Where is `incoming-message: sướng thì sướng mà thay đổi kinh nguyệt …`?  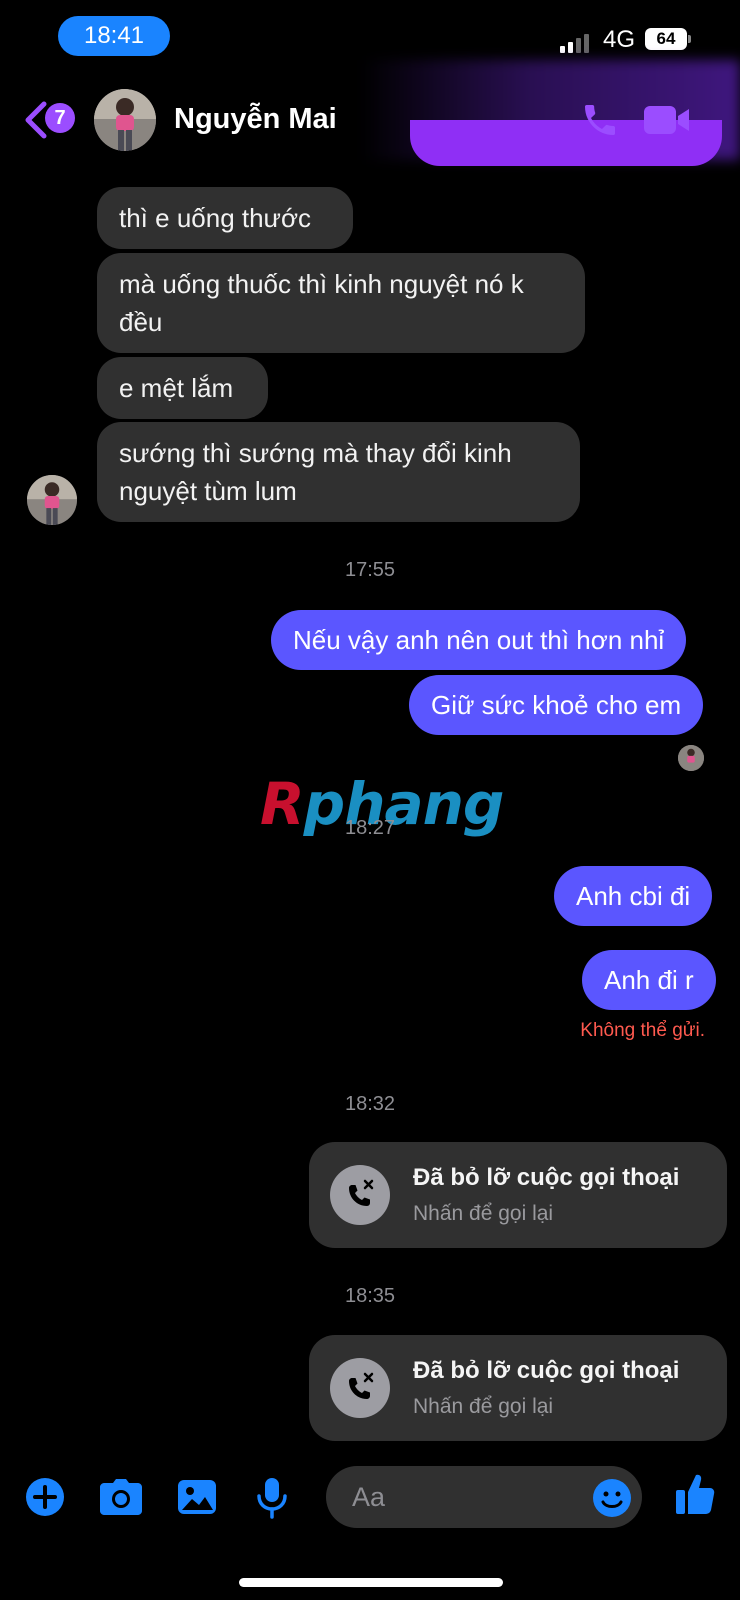
incoming-message: sướng thì sướng mà thay đổi kinh nguyệt … is located at coordinates (338, 472).